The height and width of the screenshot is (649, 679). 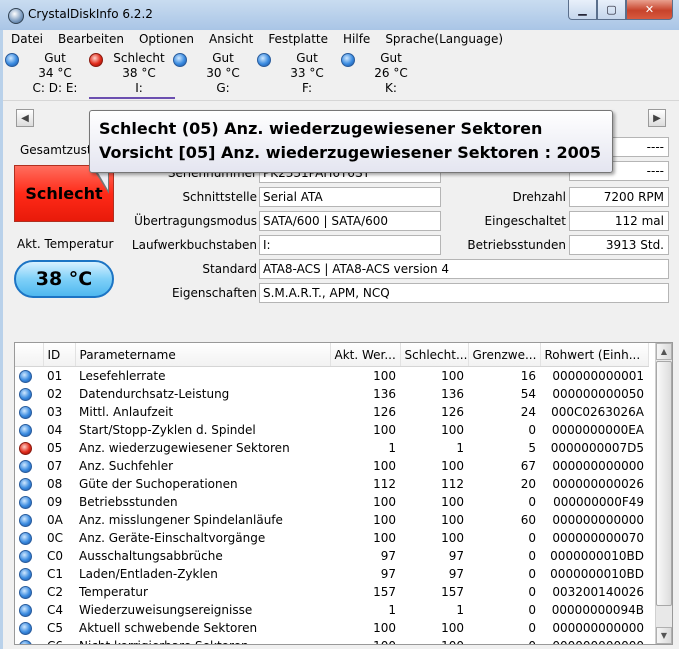 What do you see at coordinates (113, 592) in the screenshot?
I see `cell-name: Temperatur` at bounding box center [113, 592].